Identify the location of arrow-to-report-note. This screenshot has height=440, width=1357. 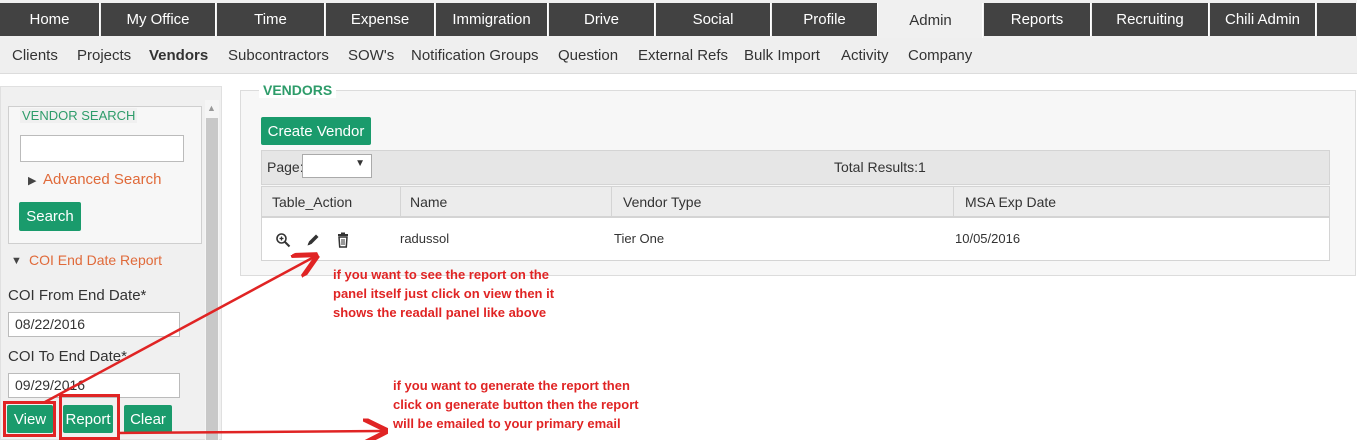
(250, 432).